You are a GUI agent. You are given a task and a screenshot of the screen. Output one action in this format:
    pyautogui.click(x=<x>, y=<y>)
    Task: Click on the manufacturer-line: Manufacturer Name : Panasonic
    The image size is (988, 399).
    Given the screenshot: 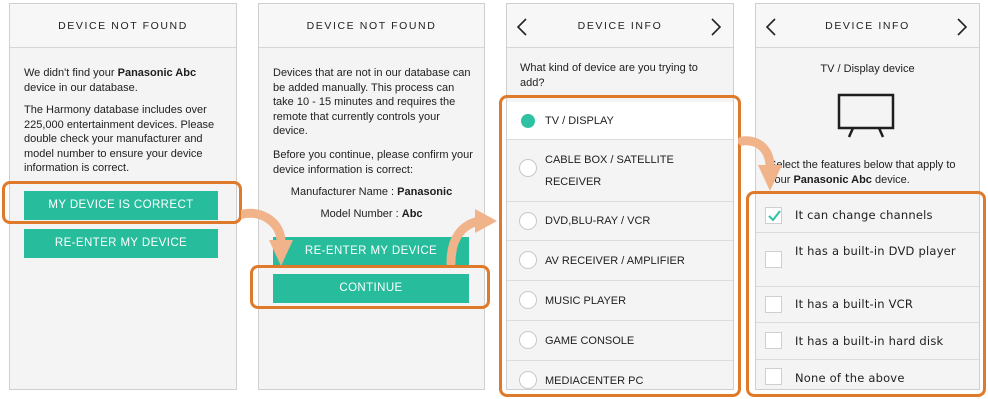 What is the action you would take?
    pyautogui.click(x=371, y=192)
    